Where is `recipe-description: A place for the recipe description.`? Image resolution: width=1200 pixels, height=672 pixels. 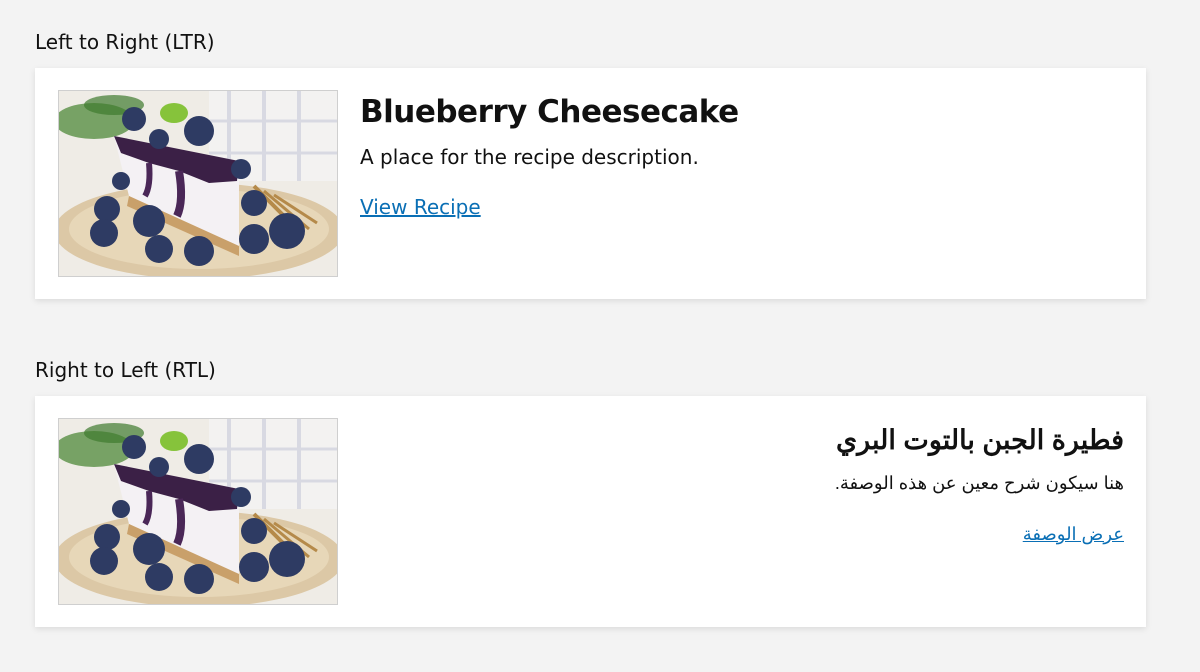
recipe-description: A place for the recipe description. is located at coordinates (529, 157).